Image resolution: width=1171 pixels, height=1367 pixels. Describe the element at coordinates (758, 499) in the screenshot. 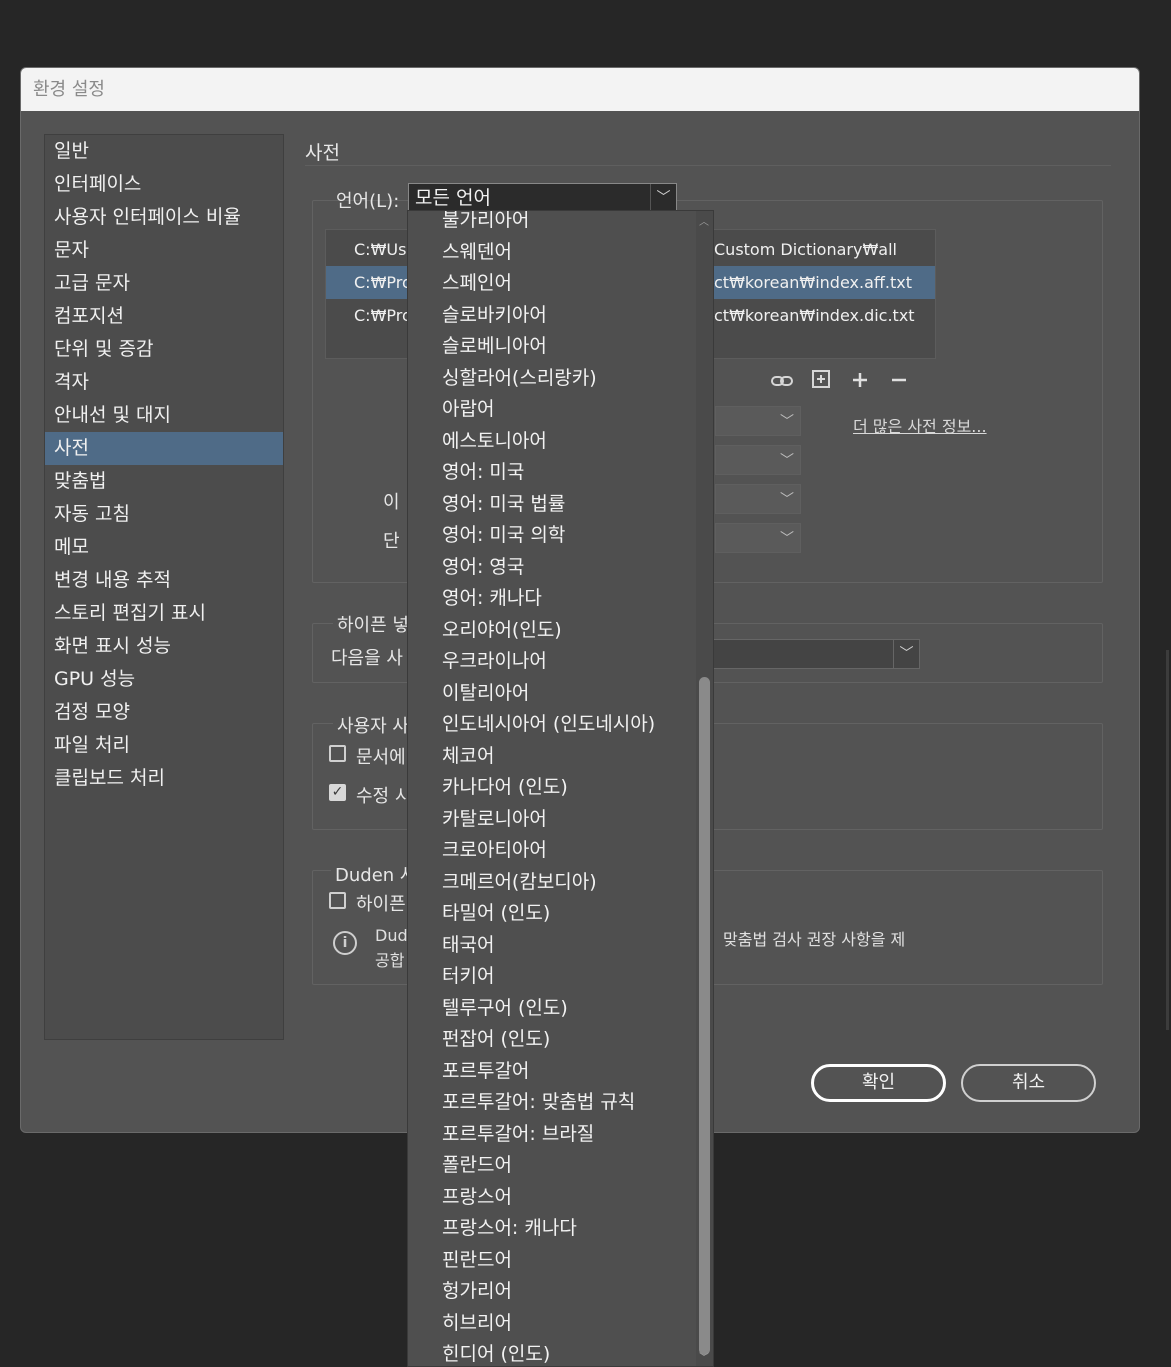

I see `dictionary-option-select-3: ﹀` at that location.